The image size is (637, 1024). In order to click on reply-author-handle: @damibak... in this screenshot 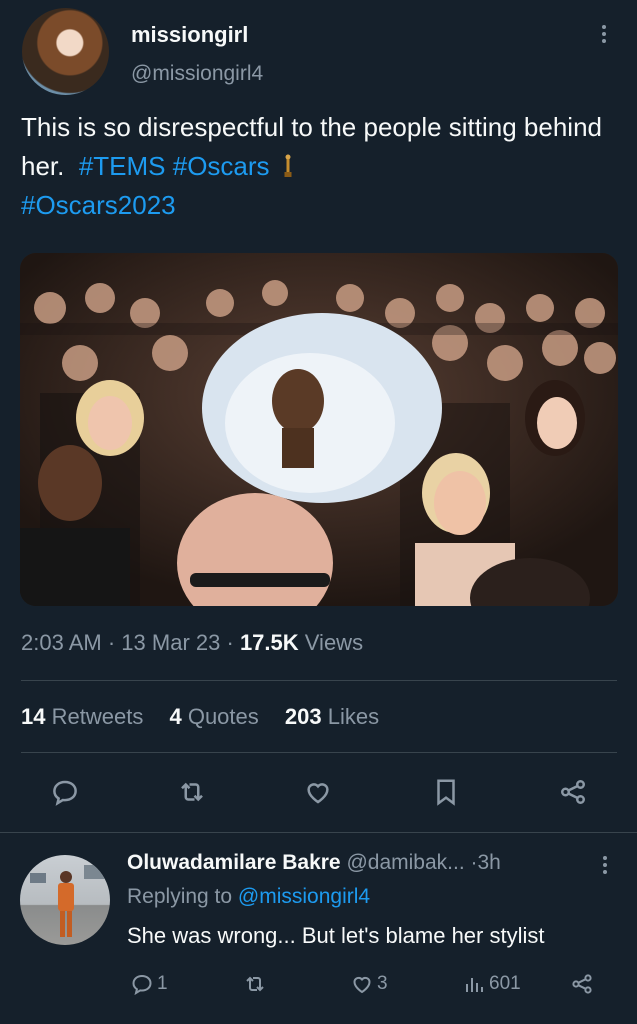, I will do `click(405, 862)`.